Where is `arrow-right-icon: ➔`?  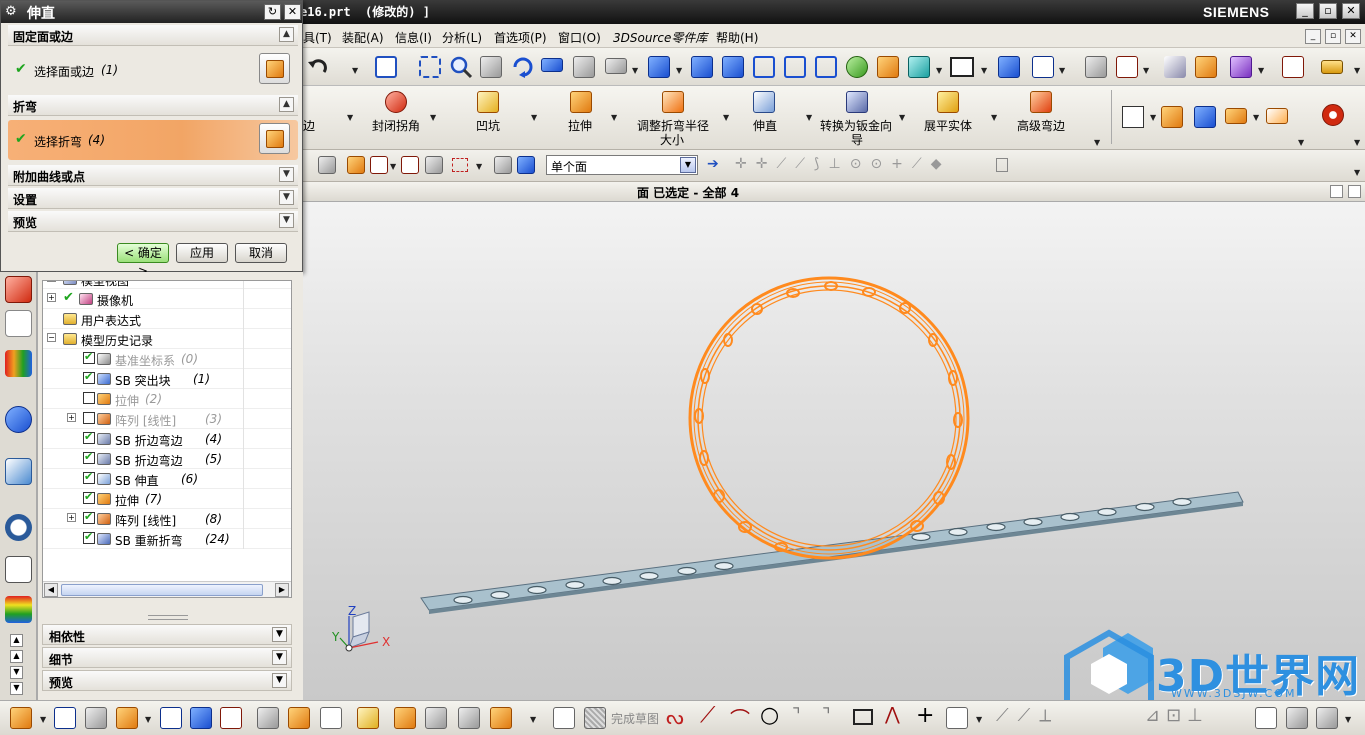
arrow-right-icon: ➔ is located at coordinates (713, 164).